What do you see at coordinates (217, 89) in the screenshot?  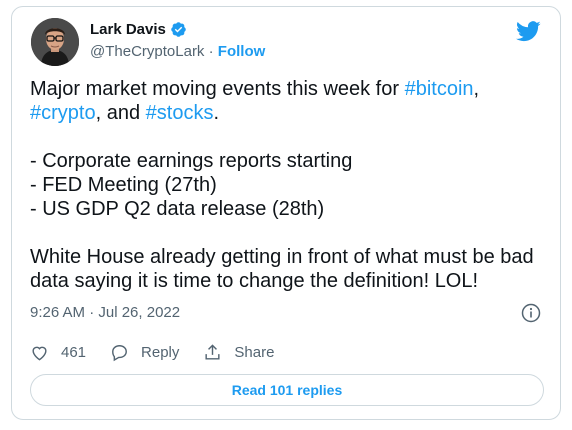 I see `tweet-text: Major market moving events this week for` at bounding box center [217, 89].